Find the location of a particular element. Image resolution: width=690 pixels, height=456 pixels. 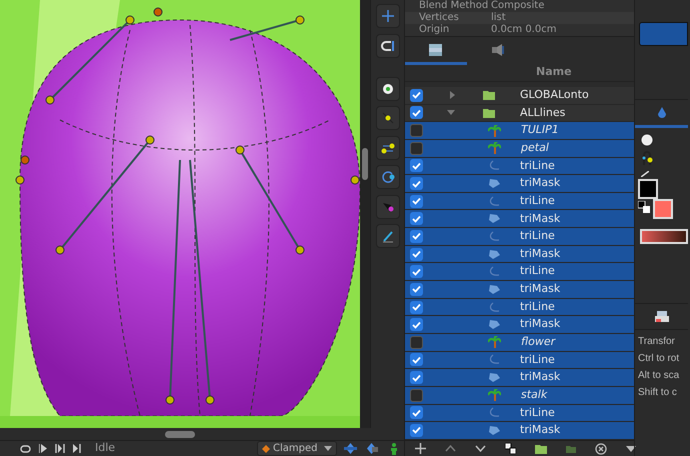

width-tool-icon is located at coordinates (388, 148).